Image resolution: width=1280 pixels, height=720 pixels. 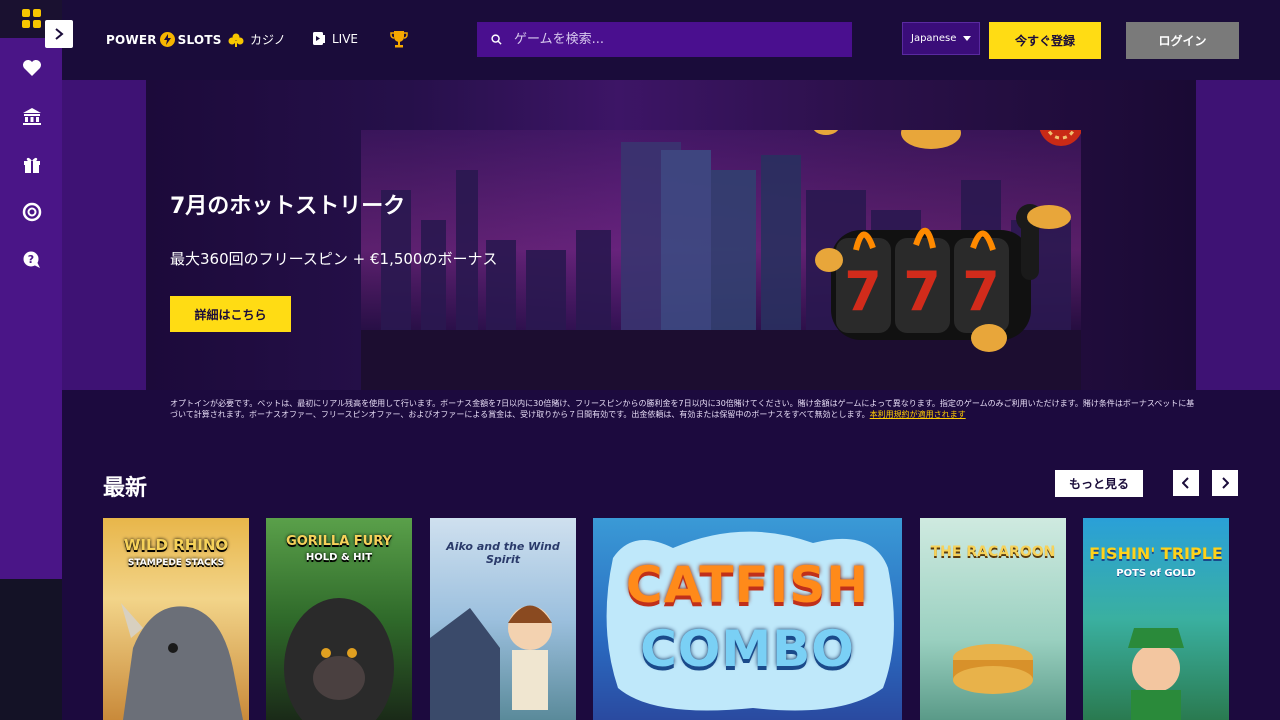 I want to click on game-title: CATFISH, so click(x=747, y=585).